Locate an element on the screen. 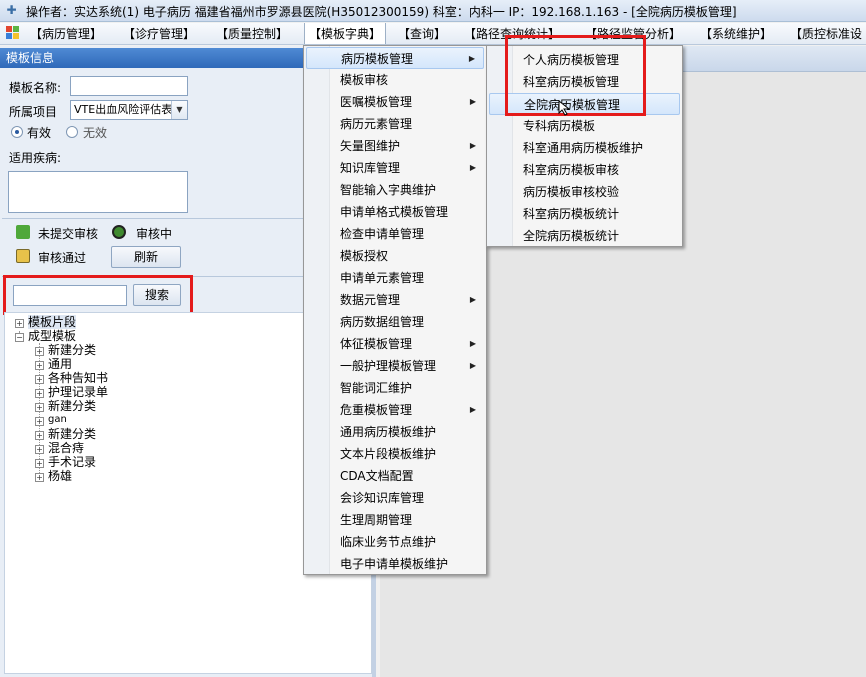 The height and width of the screenshot is (677, 866). menu-item-label: 一般护理模板管理 is located at coordinates (388, 366).